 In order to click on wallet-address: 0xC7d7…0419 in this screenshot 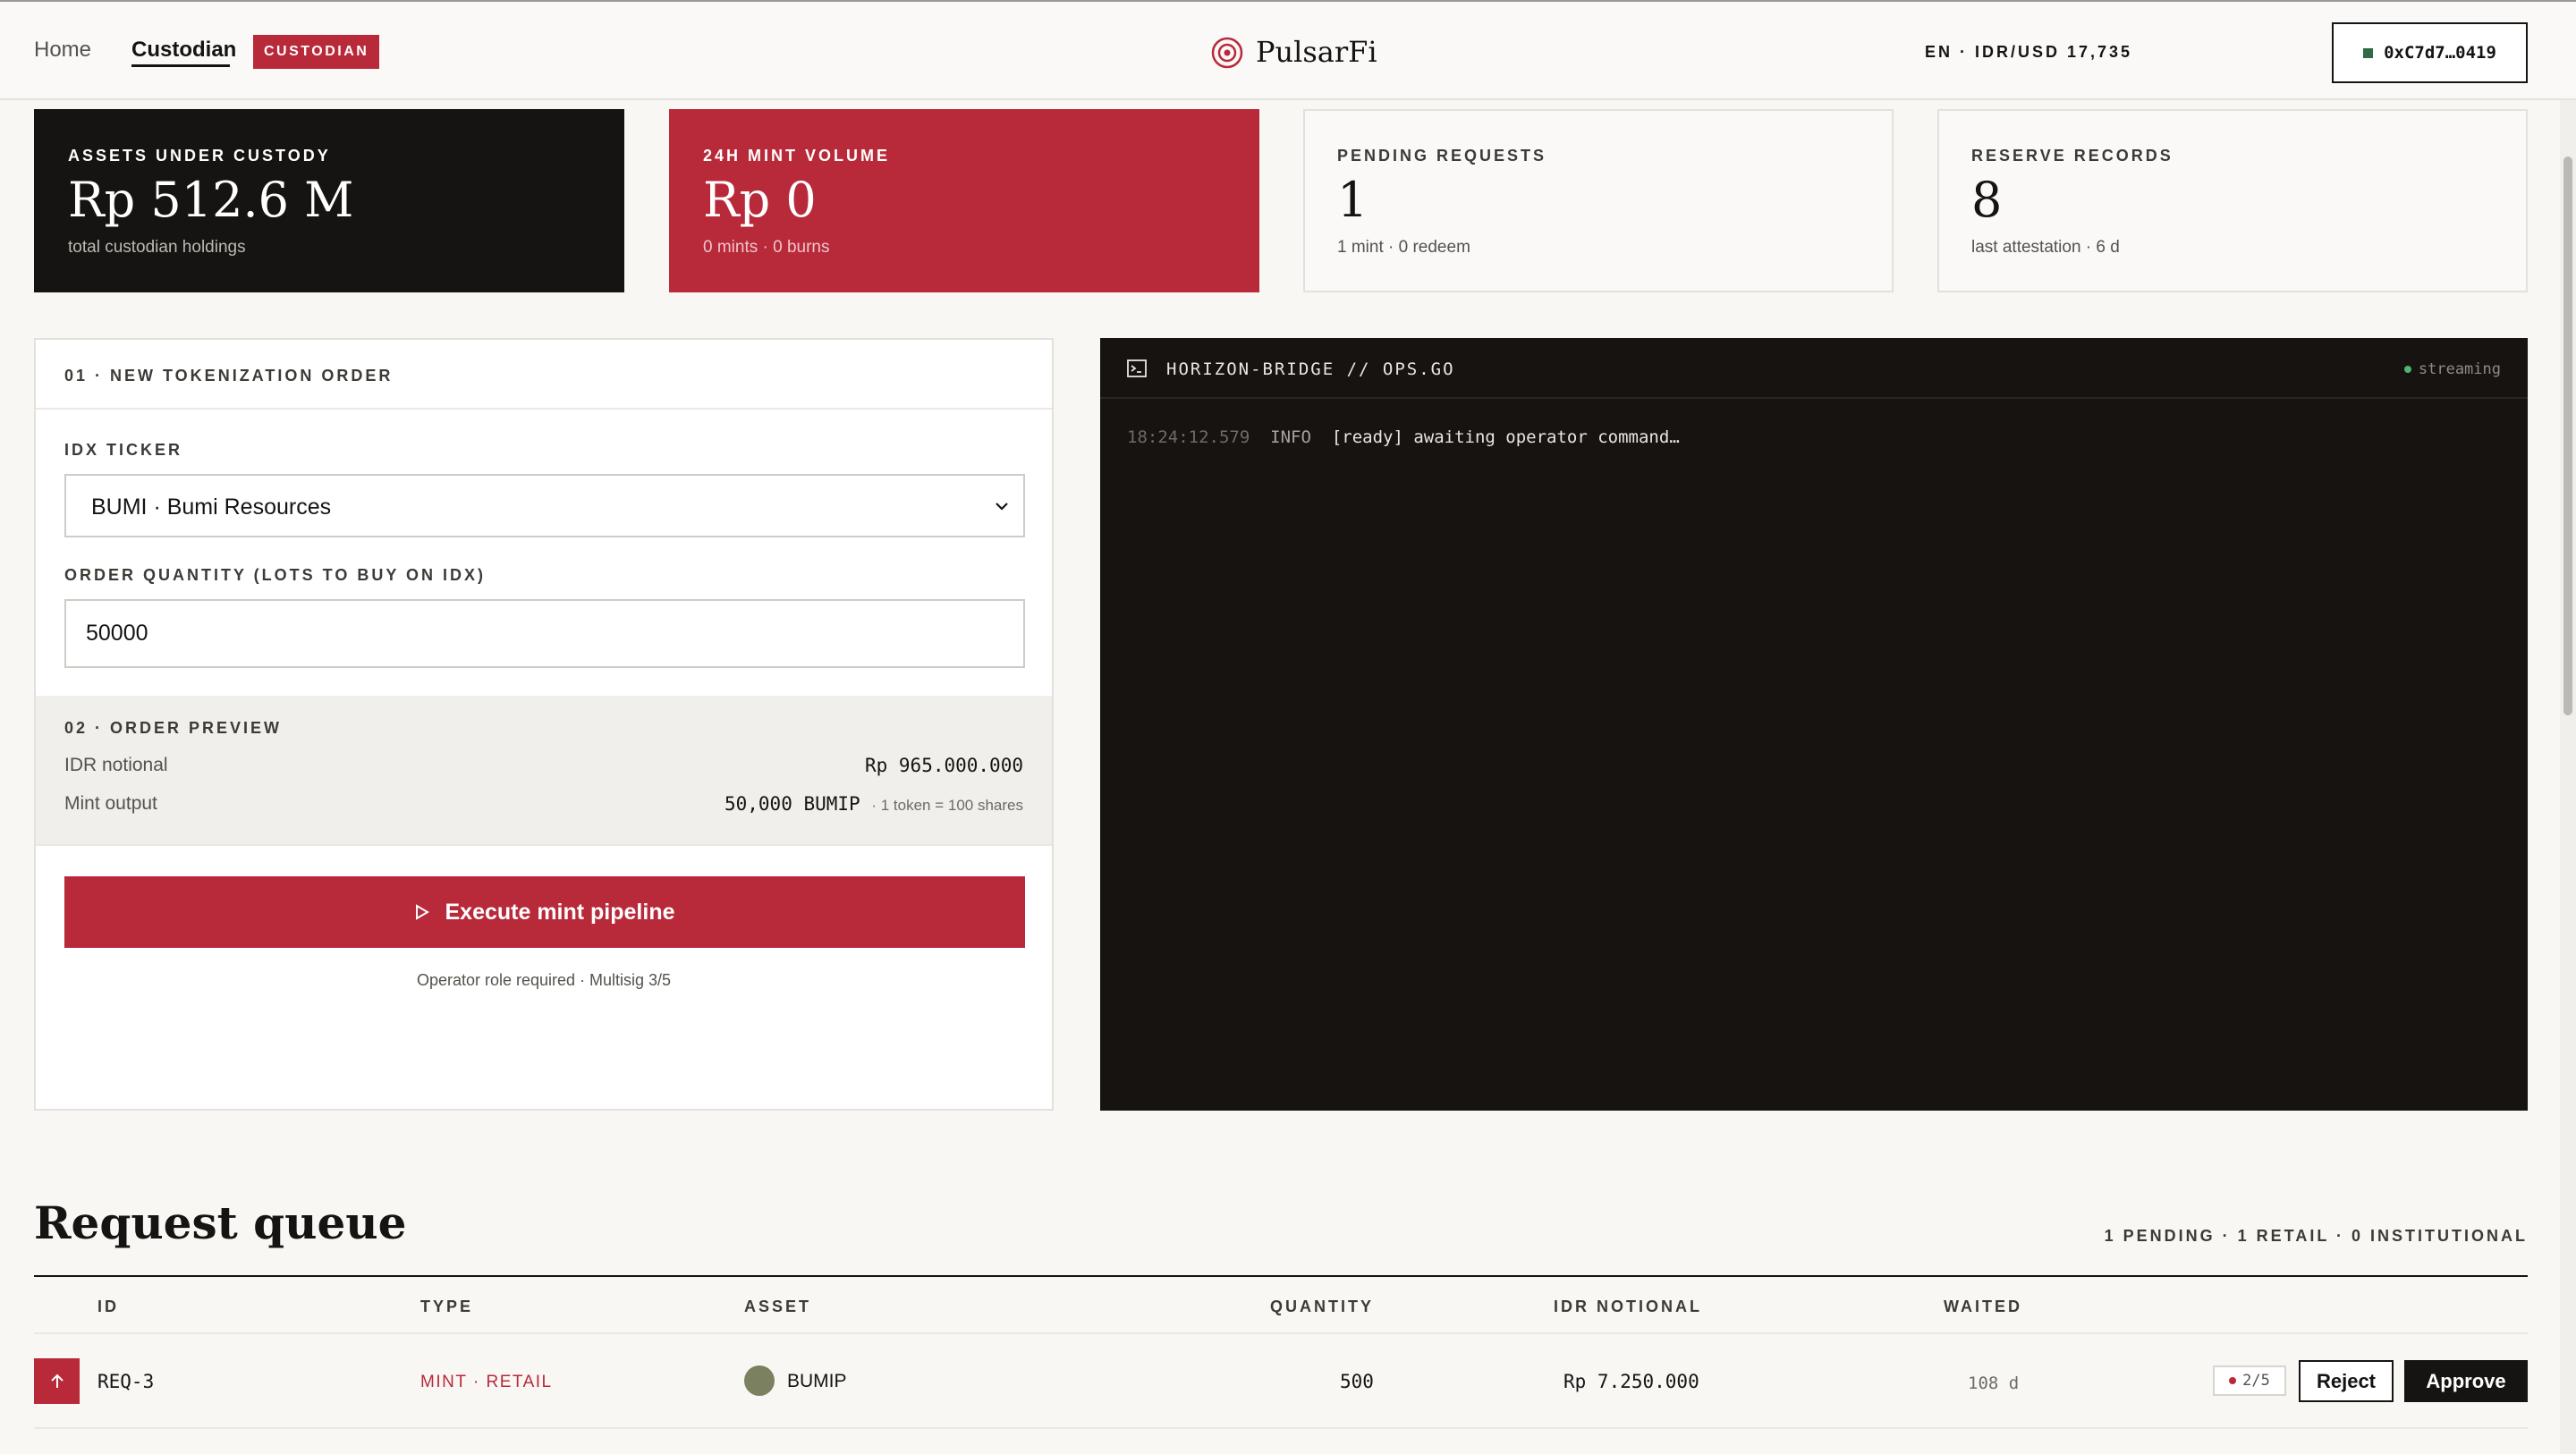, I will do `click(2440, 53)`.